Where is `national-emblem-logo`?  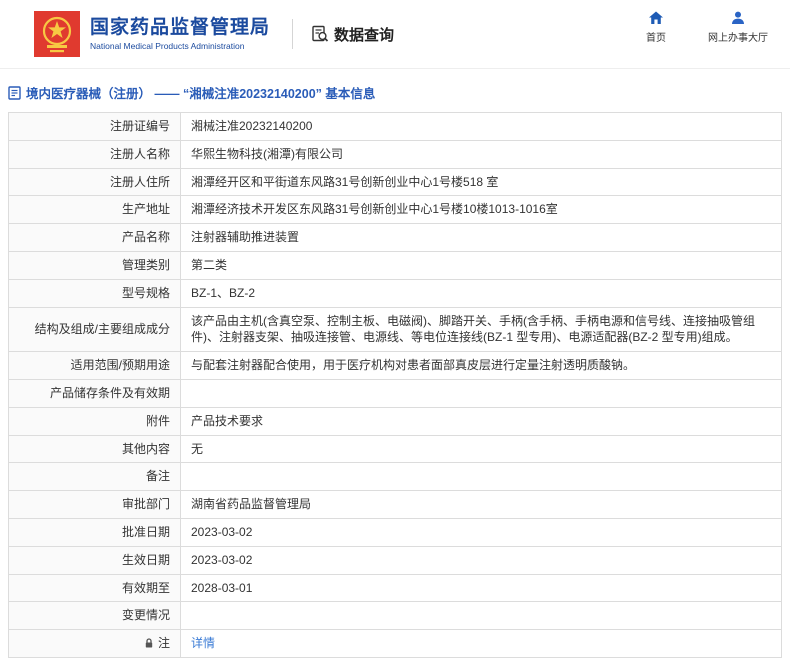
national-emblem-logo is located at coordinates (57, 34).